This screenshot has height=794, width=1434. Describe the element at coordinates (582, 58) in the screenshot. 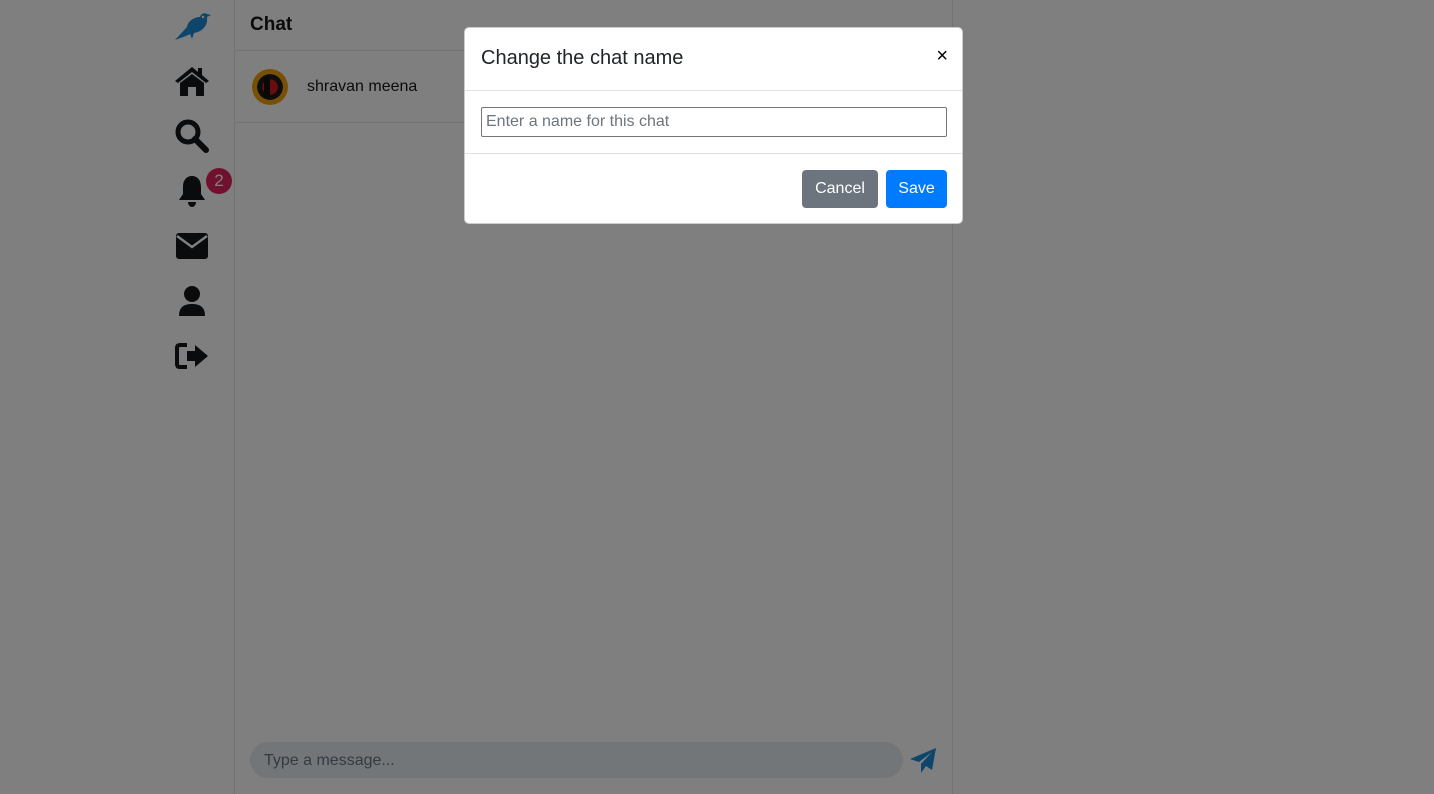

I see `modal-title: Change the chat name` at that location.